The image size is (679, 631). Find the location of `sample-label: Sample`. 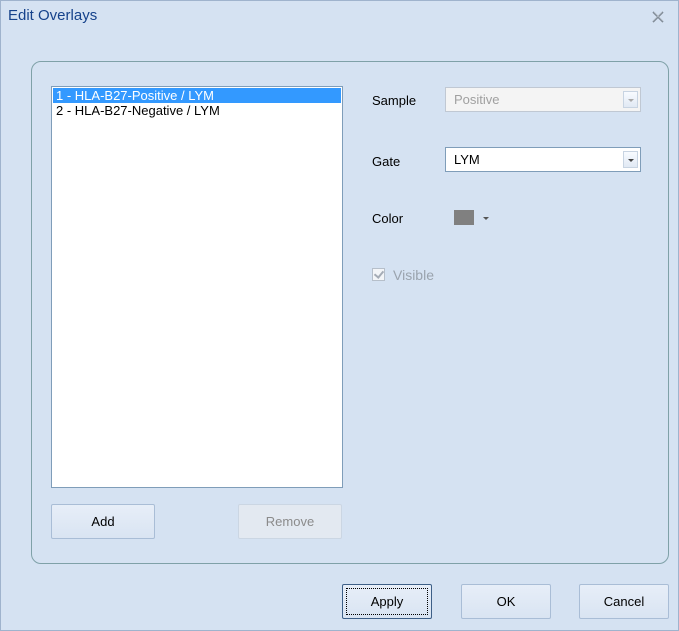

sample-label: Sample is located at coordinates (394, 100).